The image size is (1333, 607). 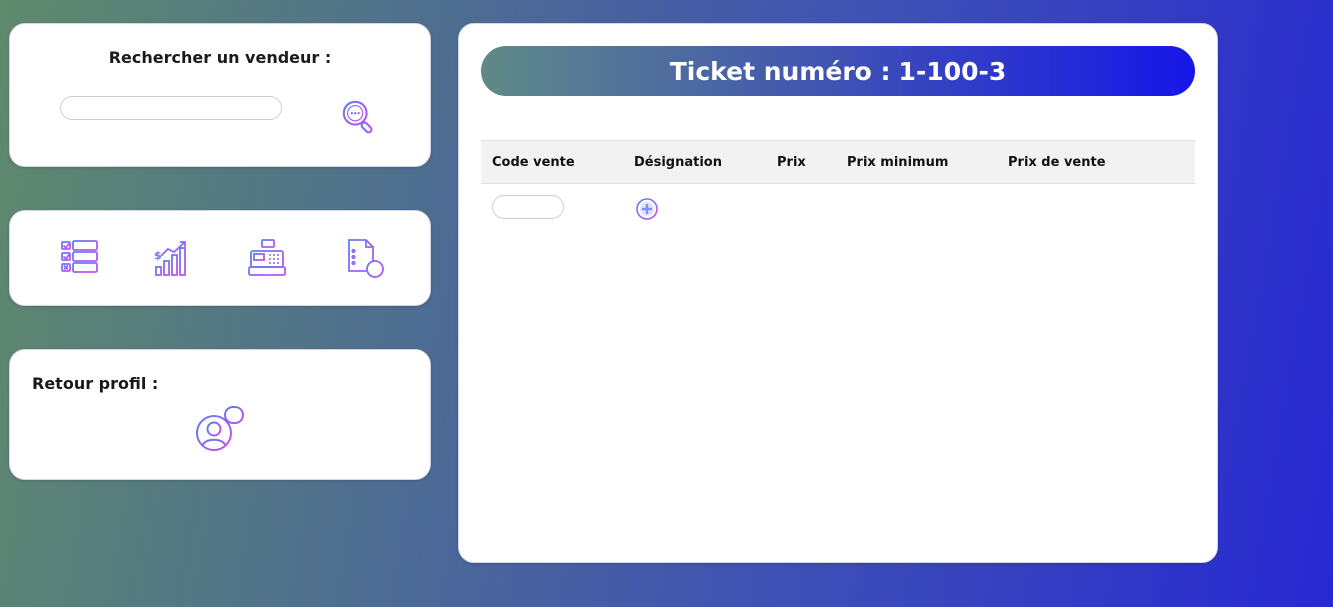 I want to click on add-document-icon, so click(x=365, y=258).